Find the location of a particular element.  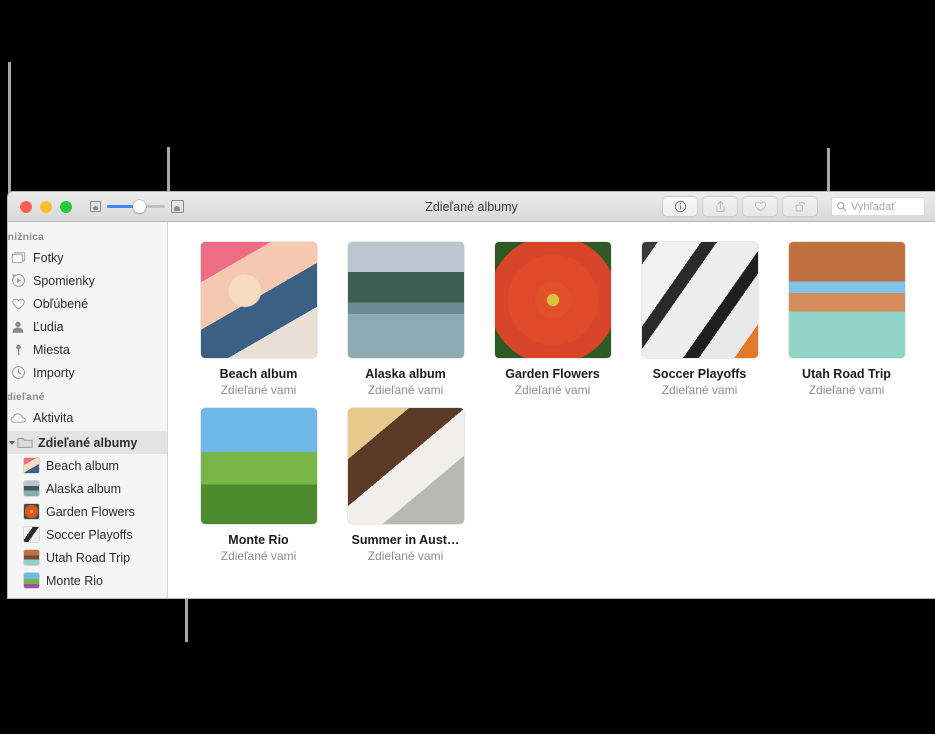

album-tile-summer-in-australia: Summer in Aust… Zdieľané vami is located at coordinates (405, 485).